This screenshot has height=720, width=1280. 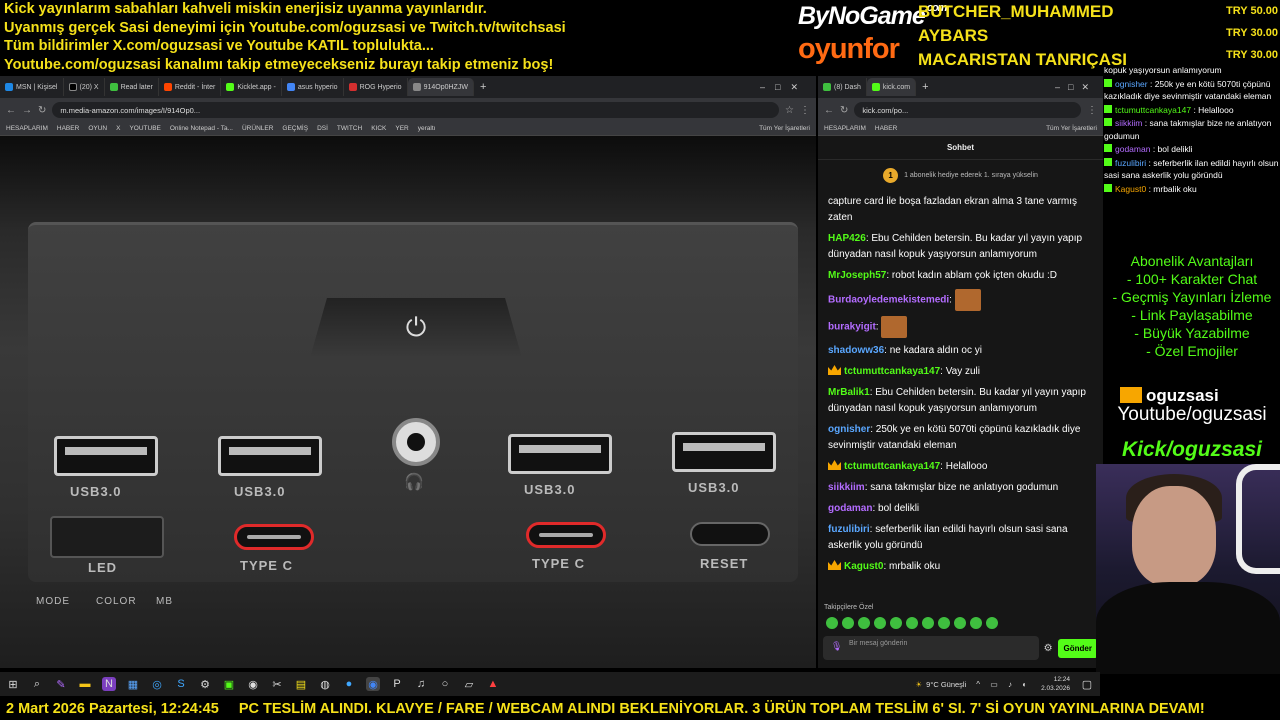 What do you see at coordinates (85, 684) in the screenshot?
I see `folder-icon: ▬` at bounding box center [85, 684].